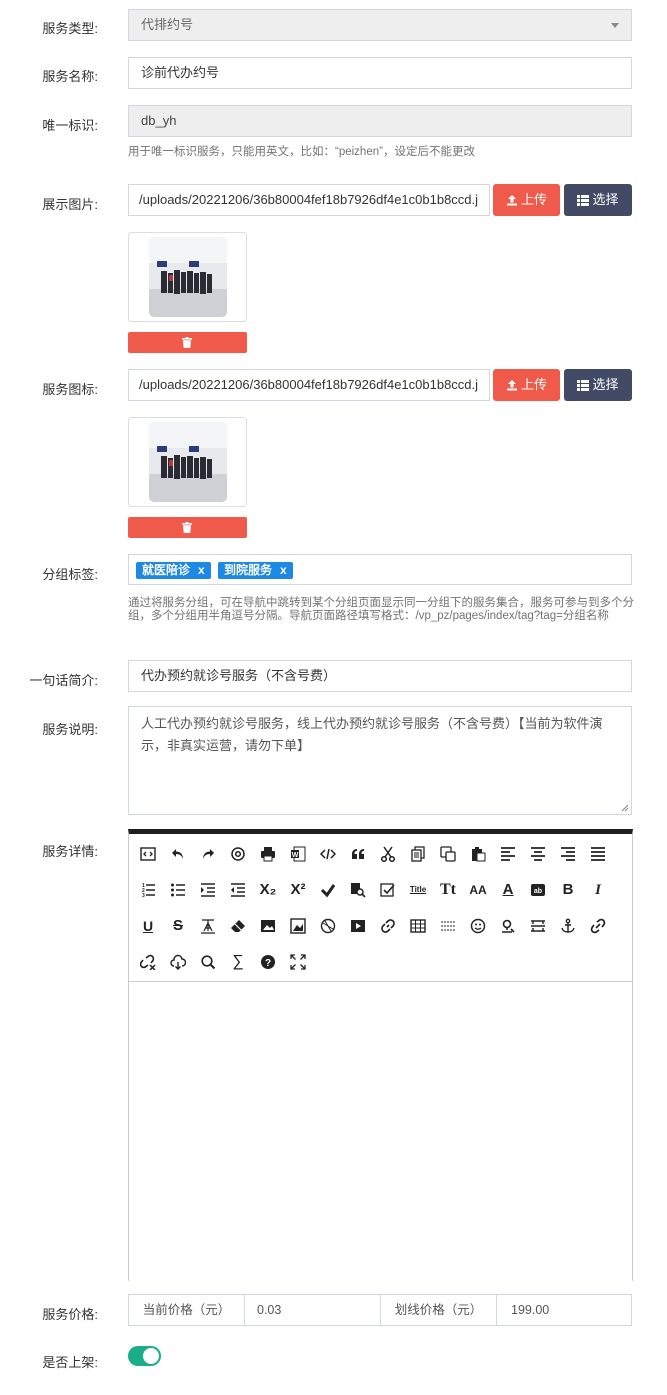 The height and width of the screenshot is (1395, 667). What do you see at coordinates (538, 926) in the screenshot?
I see `page-break-icon` at bounding box center [538, 926].